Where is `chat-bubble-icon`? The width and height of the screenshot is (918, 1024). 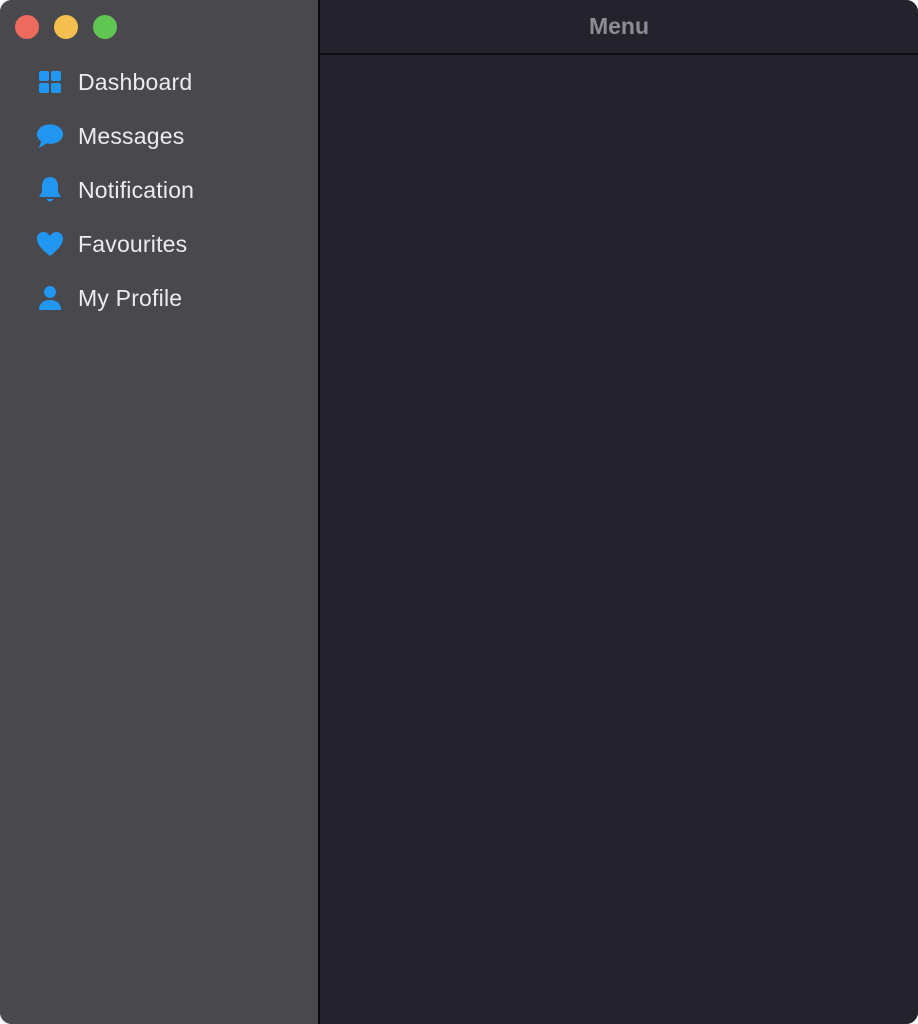
chat-bubble-icon is located at coordinates (50, 136).